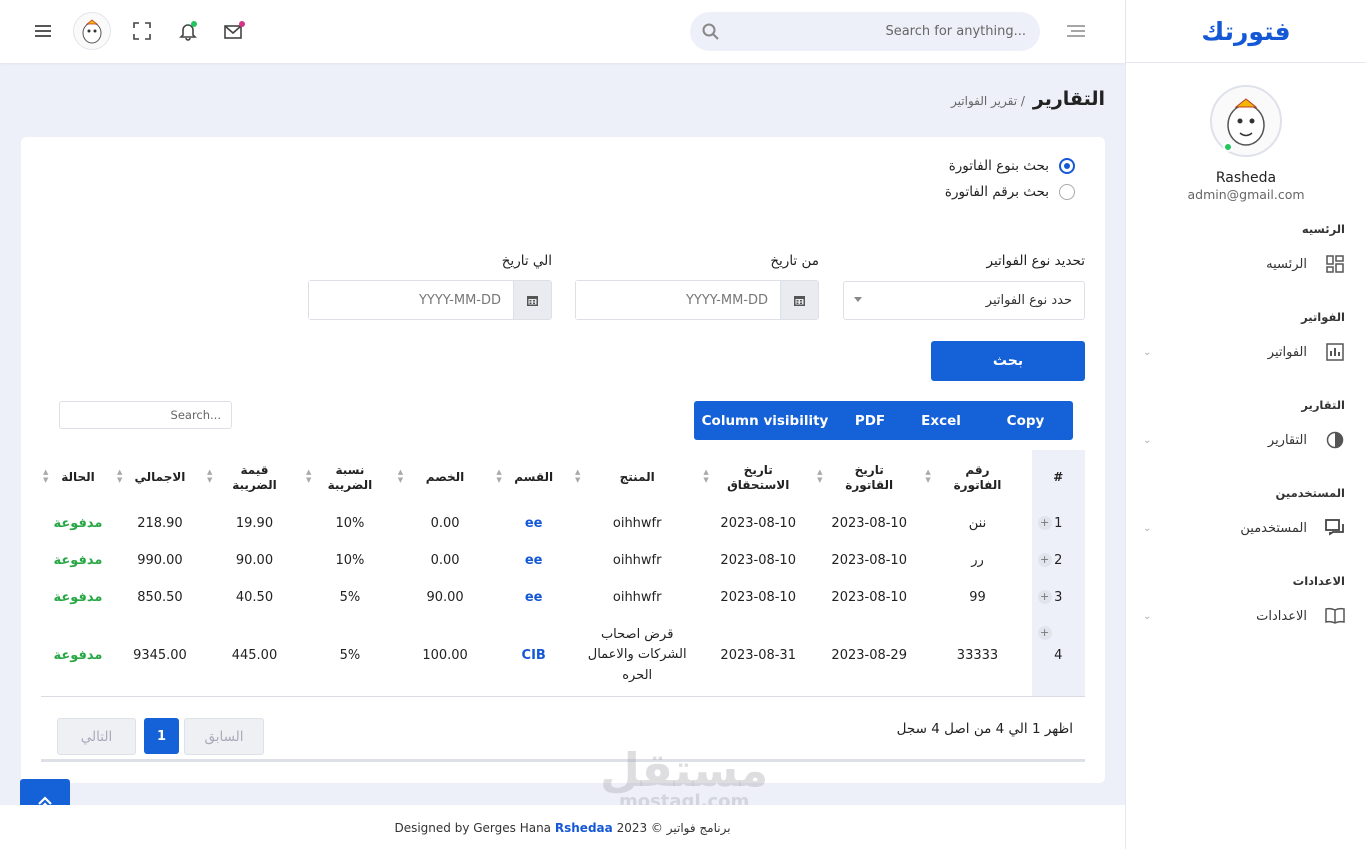 The height and width of the screenshot is (849, 1366). Describe the element at coordinates (637, 656) in the screenshot. I see `cell-product: قرض اصحاب الشركات والاعمال الحره` at that location.